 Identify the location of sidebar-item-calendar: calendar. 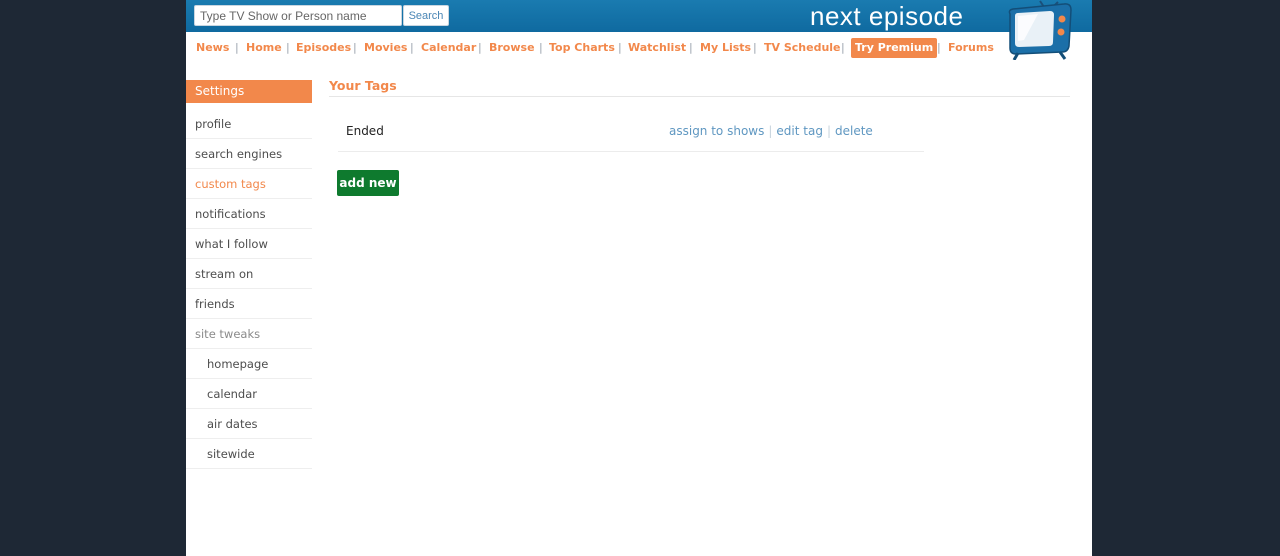
(249, 394).